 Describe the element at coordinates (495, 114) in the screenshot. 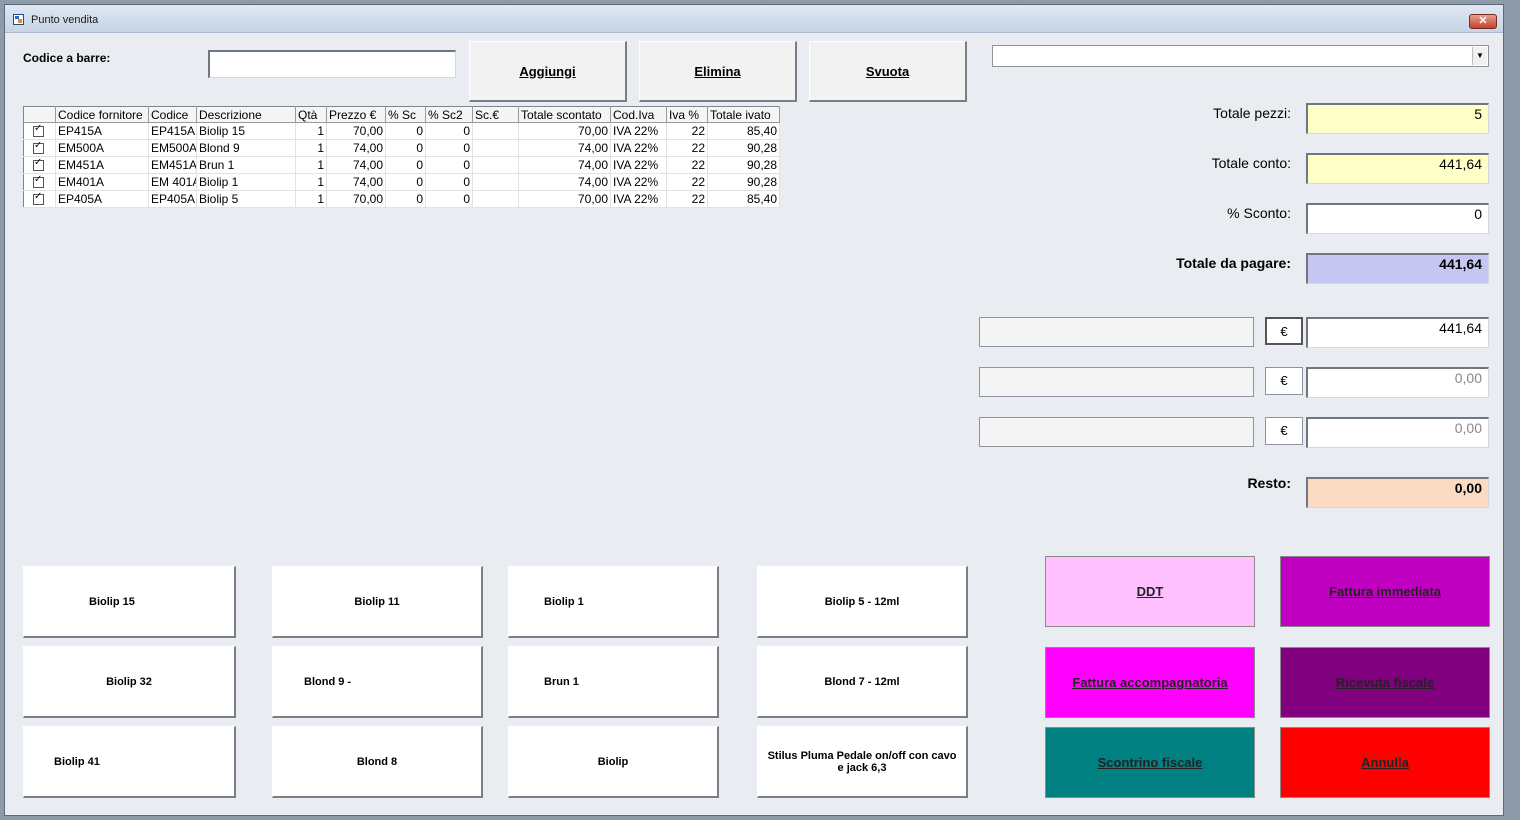

I see `col-sc-euro: Sc.€` at that location.